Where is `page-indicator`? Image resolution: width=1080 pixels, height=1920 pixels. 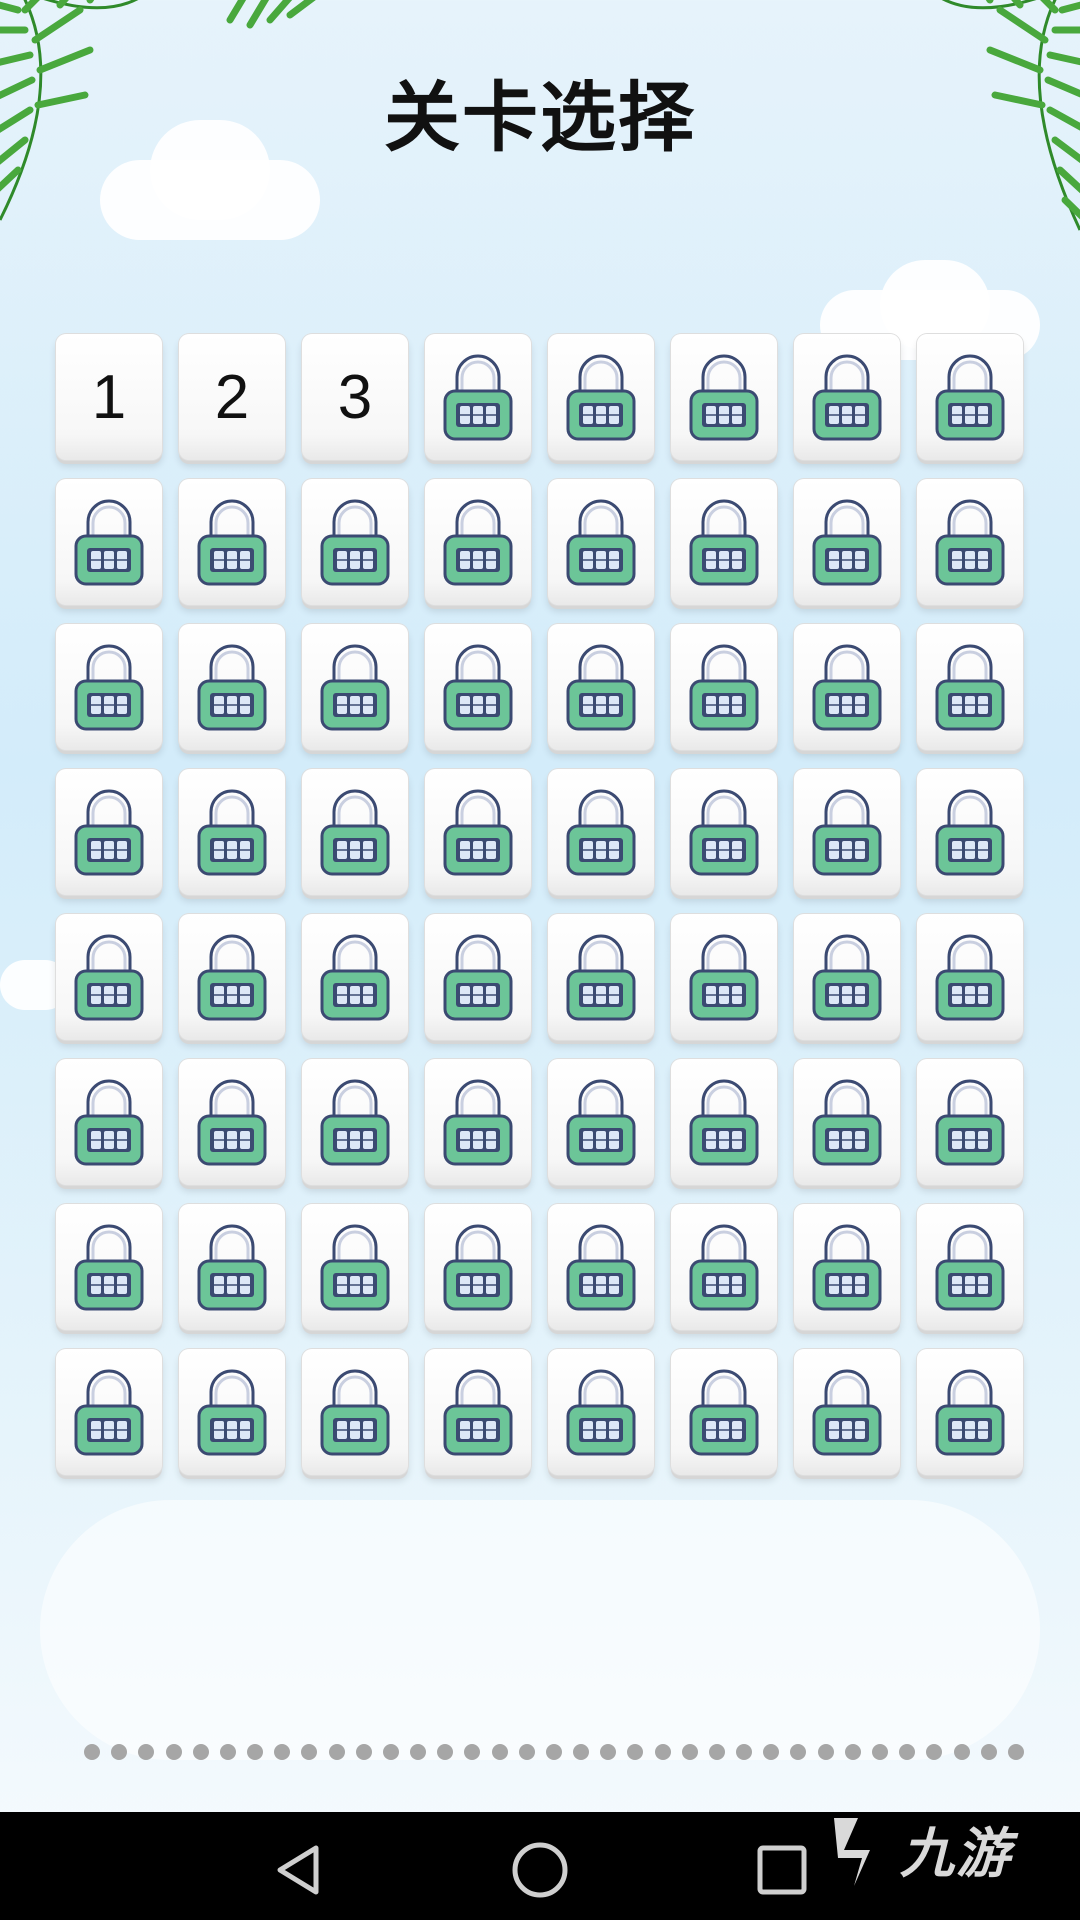
page-indicator is located at coordinates (554, 1752).